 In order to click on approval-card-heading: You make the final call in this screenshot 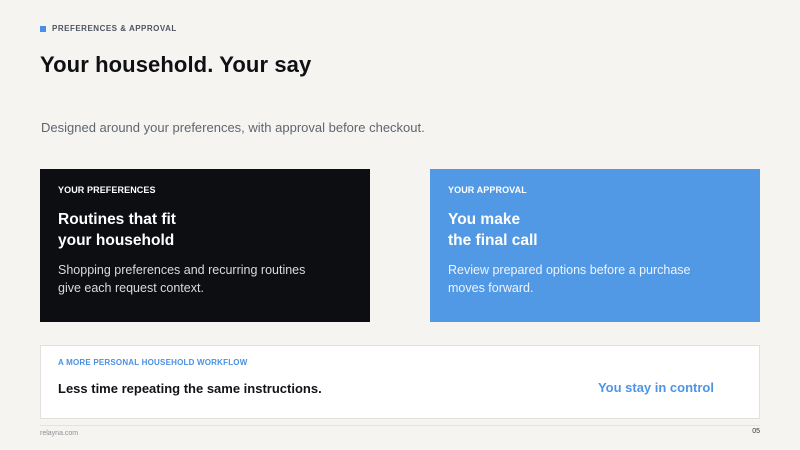, I will do `click(595, 230)`.